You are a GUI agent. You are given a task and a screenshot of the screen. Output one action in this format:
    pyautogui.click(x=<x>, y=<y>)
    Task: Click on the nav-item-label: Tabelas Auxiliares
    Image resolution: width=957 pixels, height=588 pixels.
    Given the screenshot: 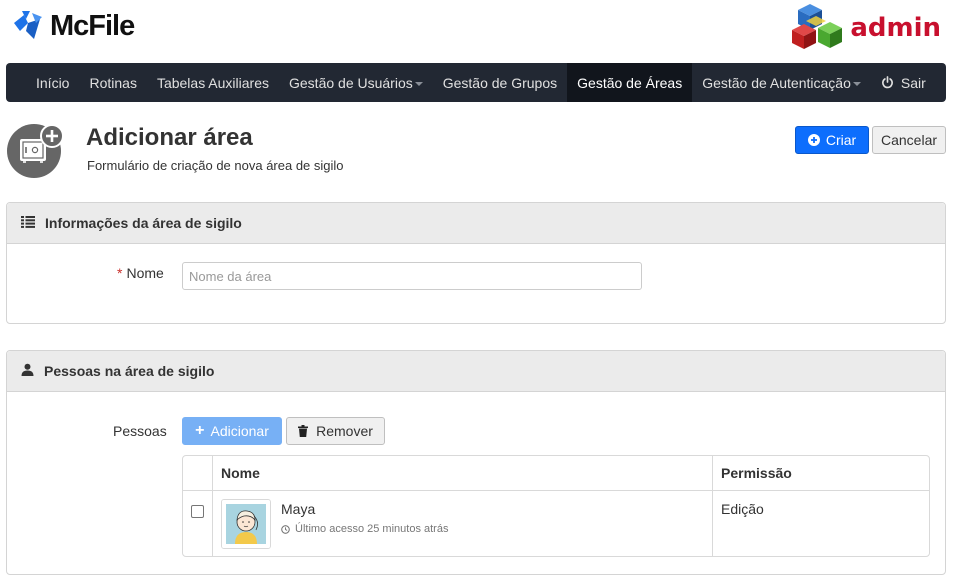 What is the action you would take?
    pyautogui.click(x=212, y=82)
    